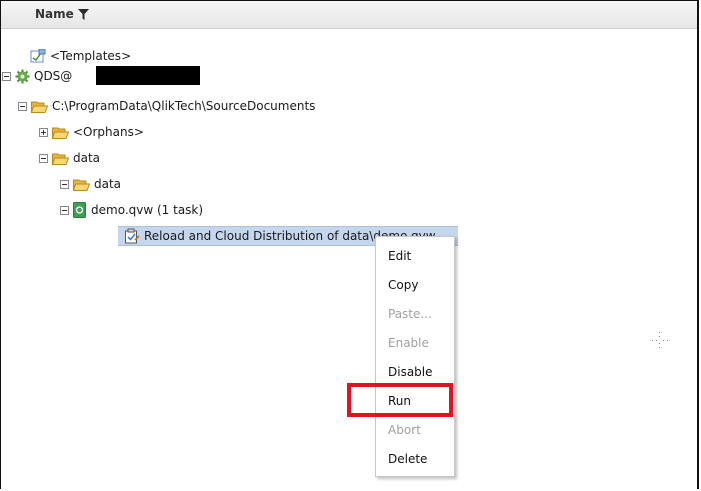 This screenshot has height=491, width=701. What do you see at coordinates (22, 76) in the screenshot?
I see `server-gear-icon` at bounding box center [22, 76].